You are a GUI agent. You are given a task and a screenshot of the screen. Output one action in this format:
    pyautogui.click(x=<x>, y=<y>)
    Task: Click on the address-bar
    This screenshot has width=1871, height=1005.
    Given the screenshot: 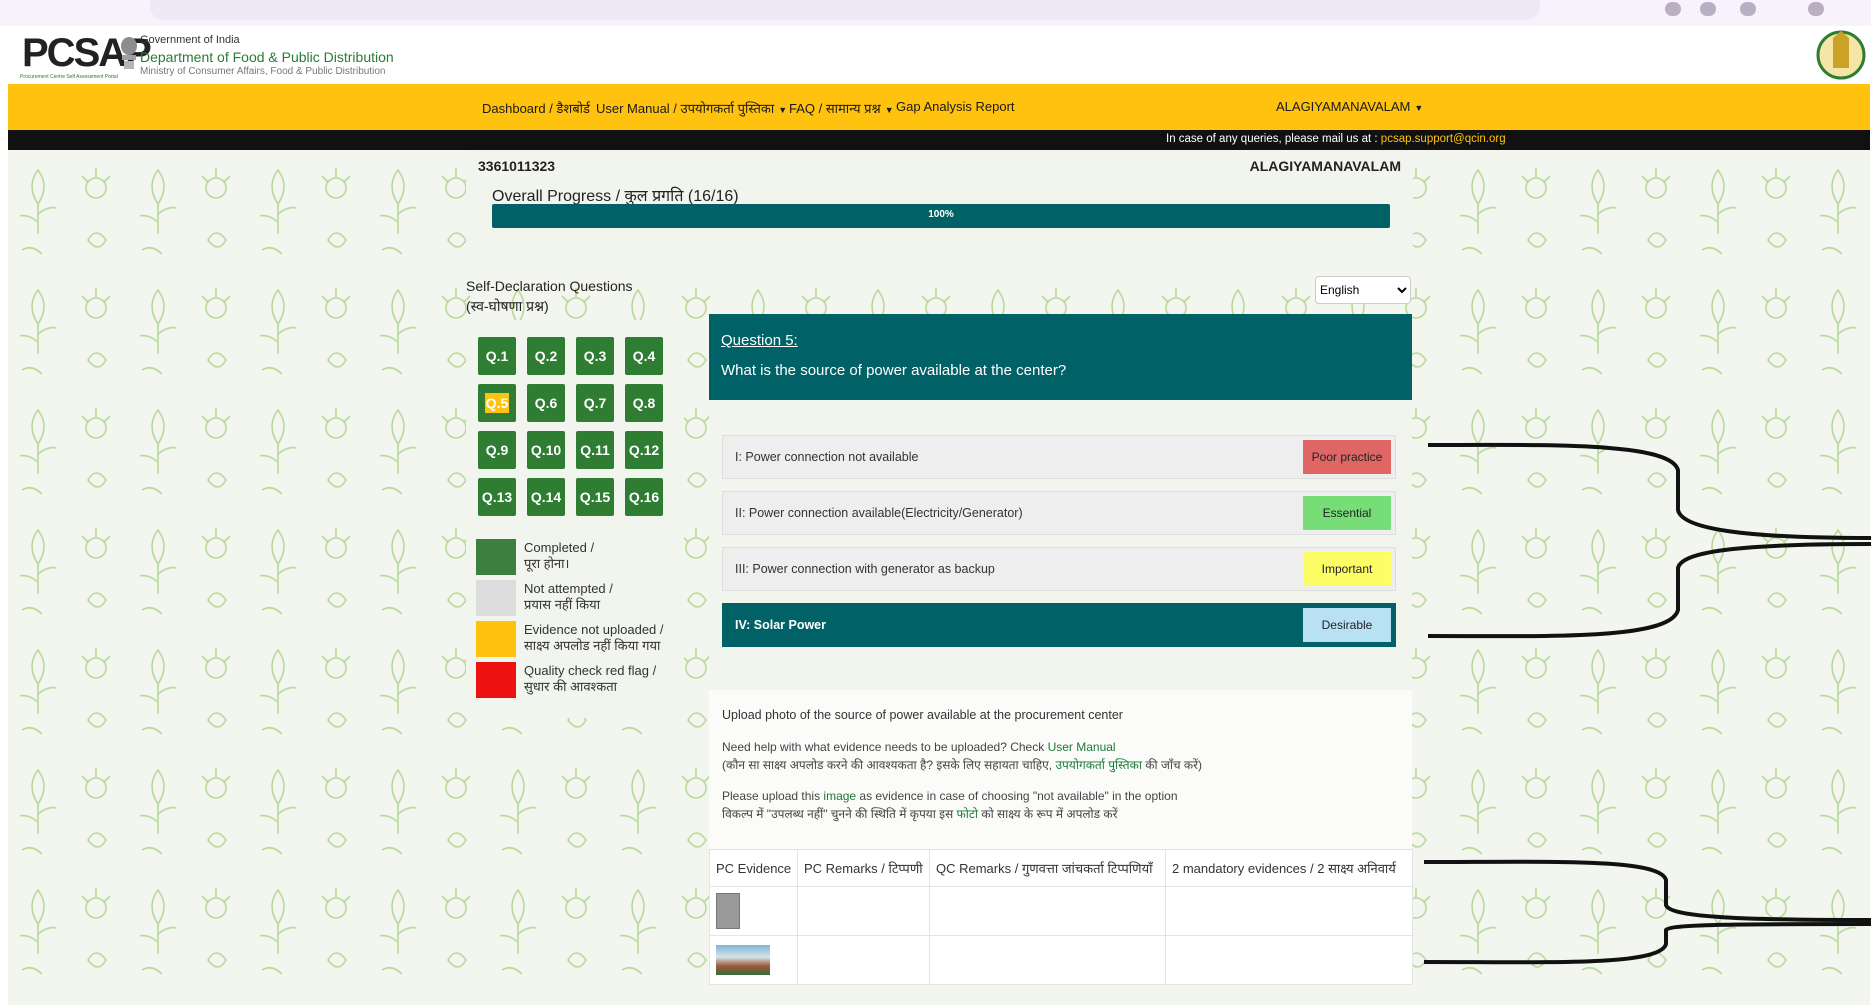 What is the action you would take?
    pyautogui.click(x=845, y=10)
    